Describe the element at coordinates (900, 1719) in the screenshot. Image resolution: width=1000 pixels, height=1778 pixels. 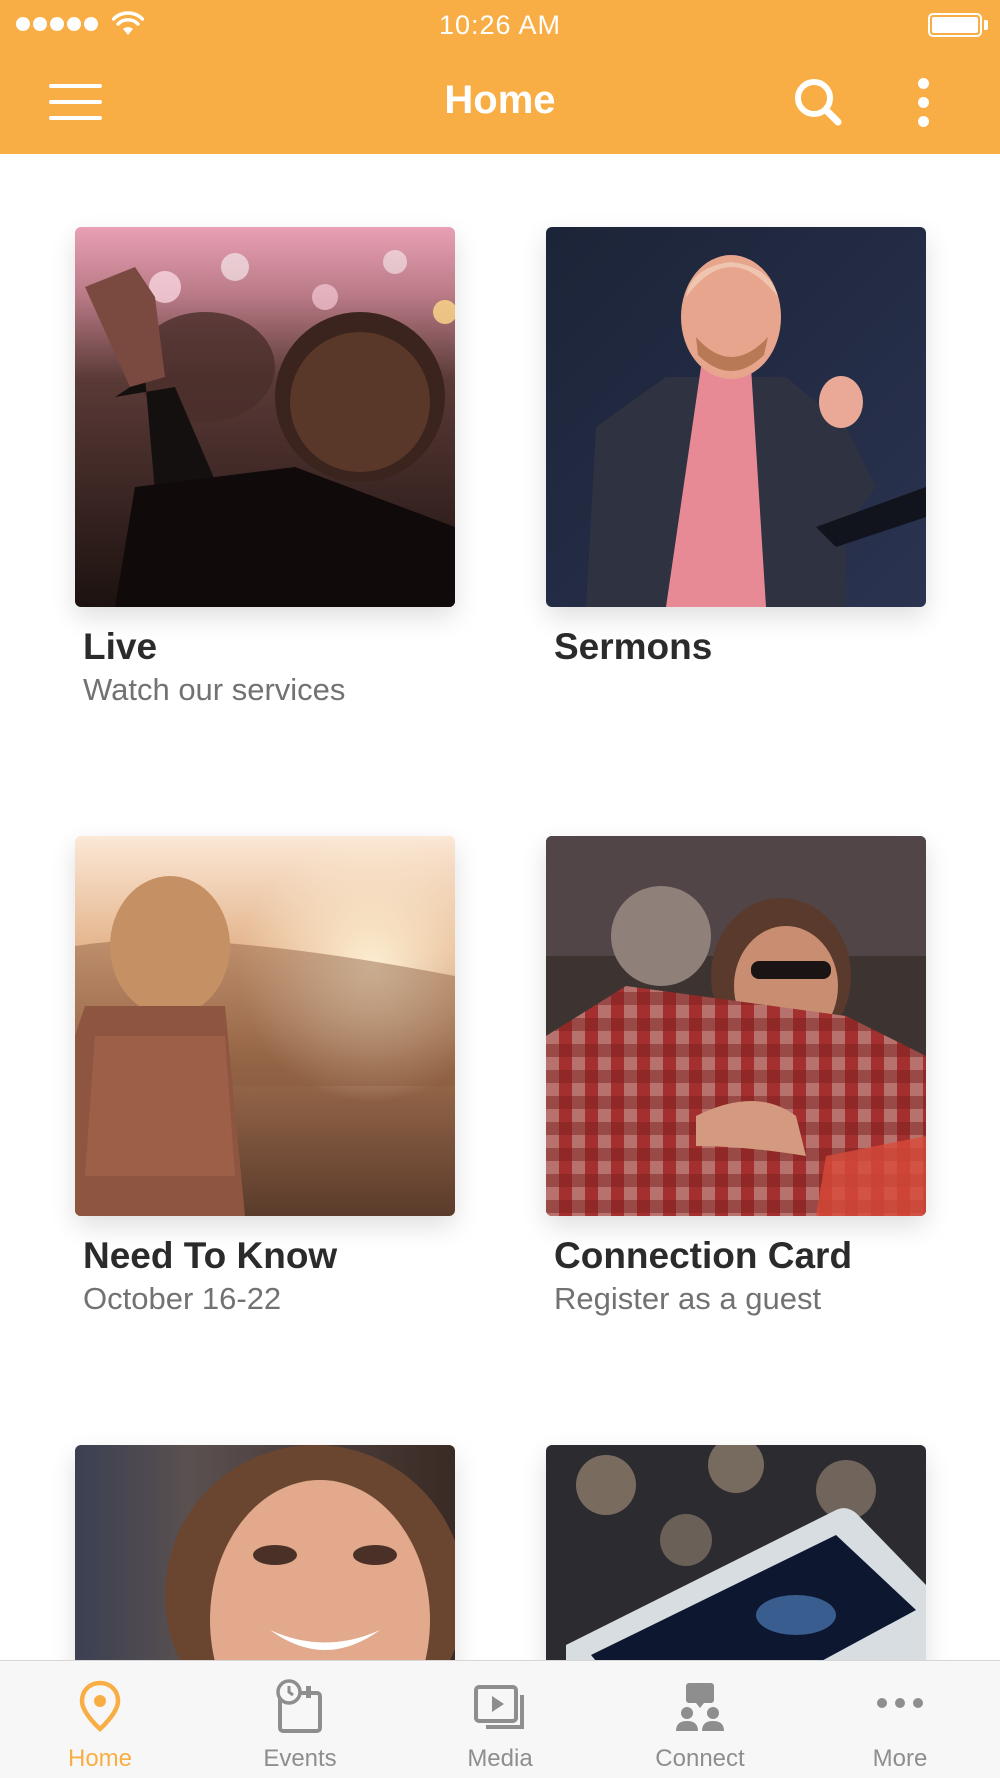
I see `tab-more: More` at that location.